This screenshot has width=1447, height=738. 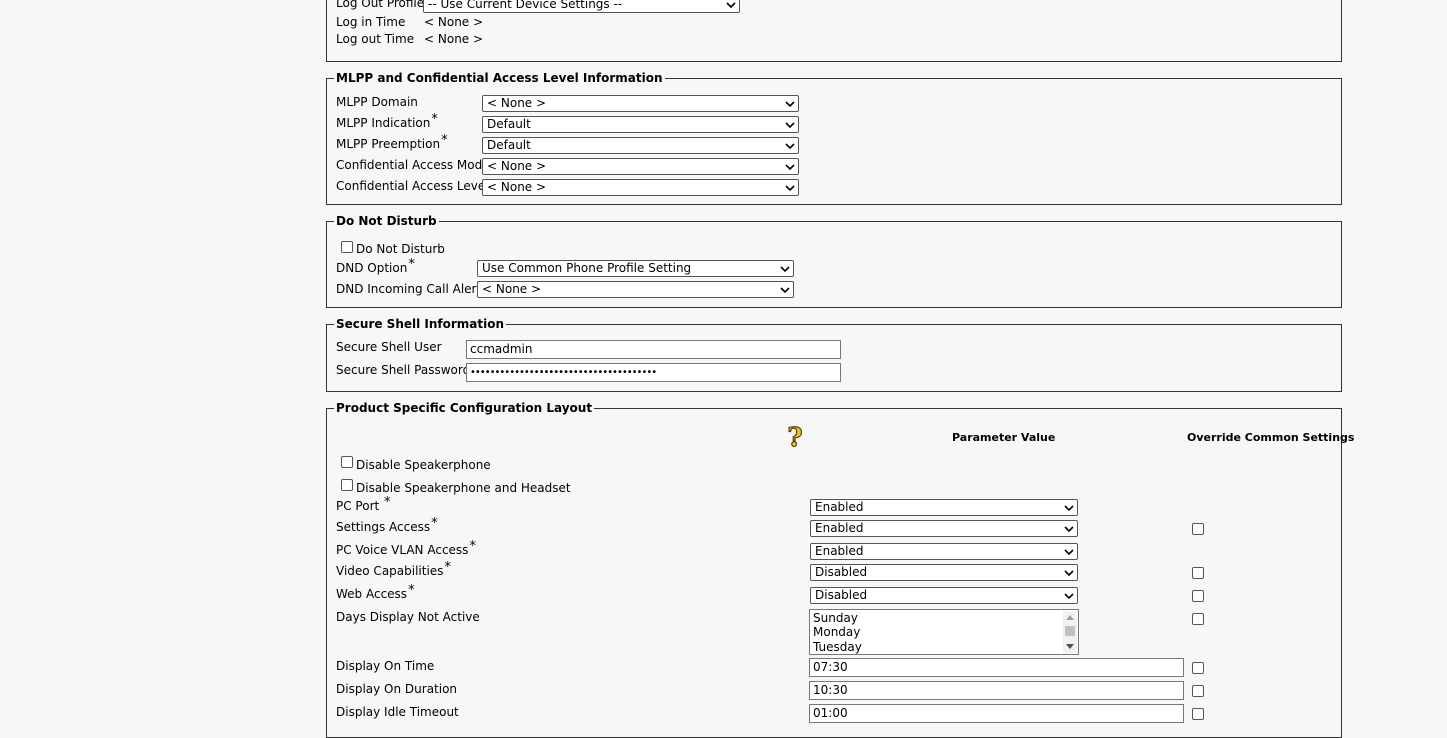 I want to click on display-on-time-override-checkbox, so click(x=1198, y=668).